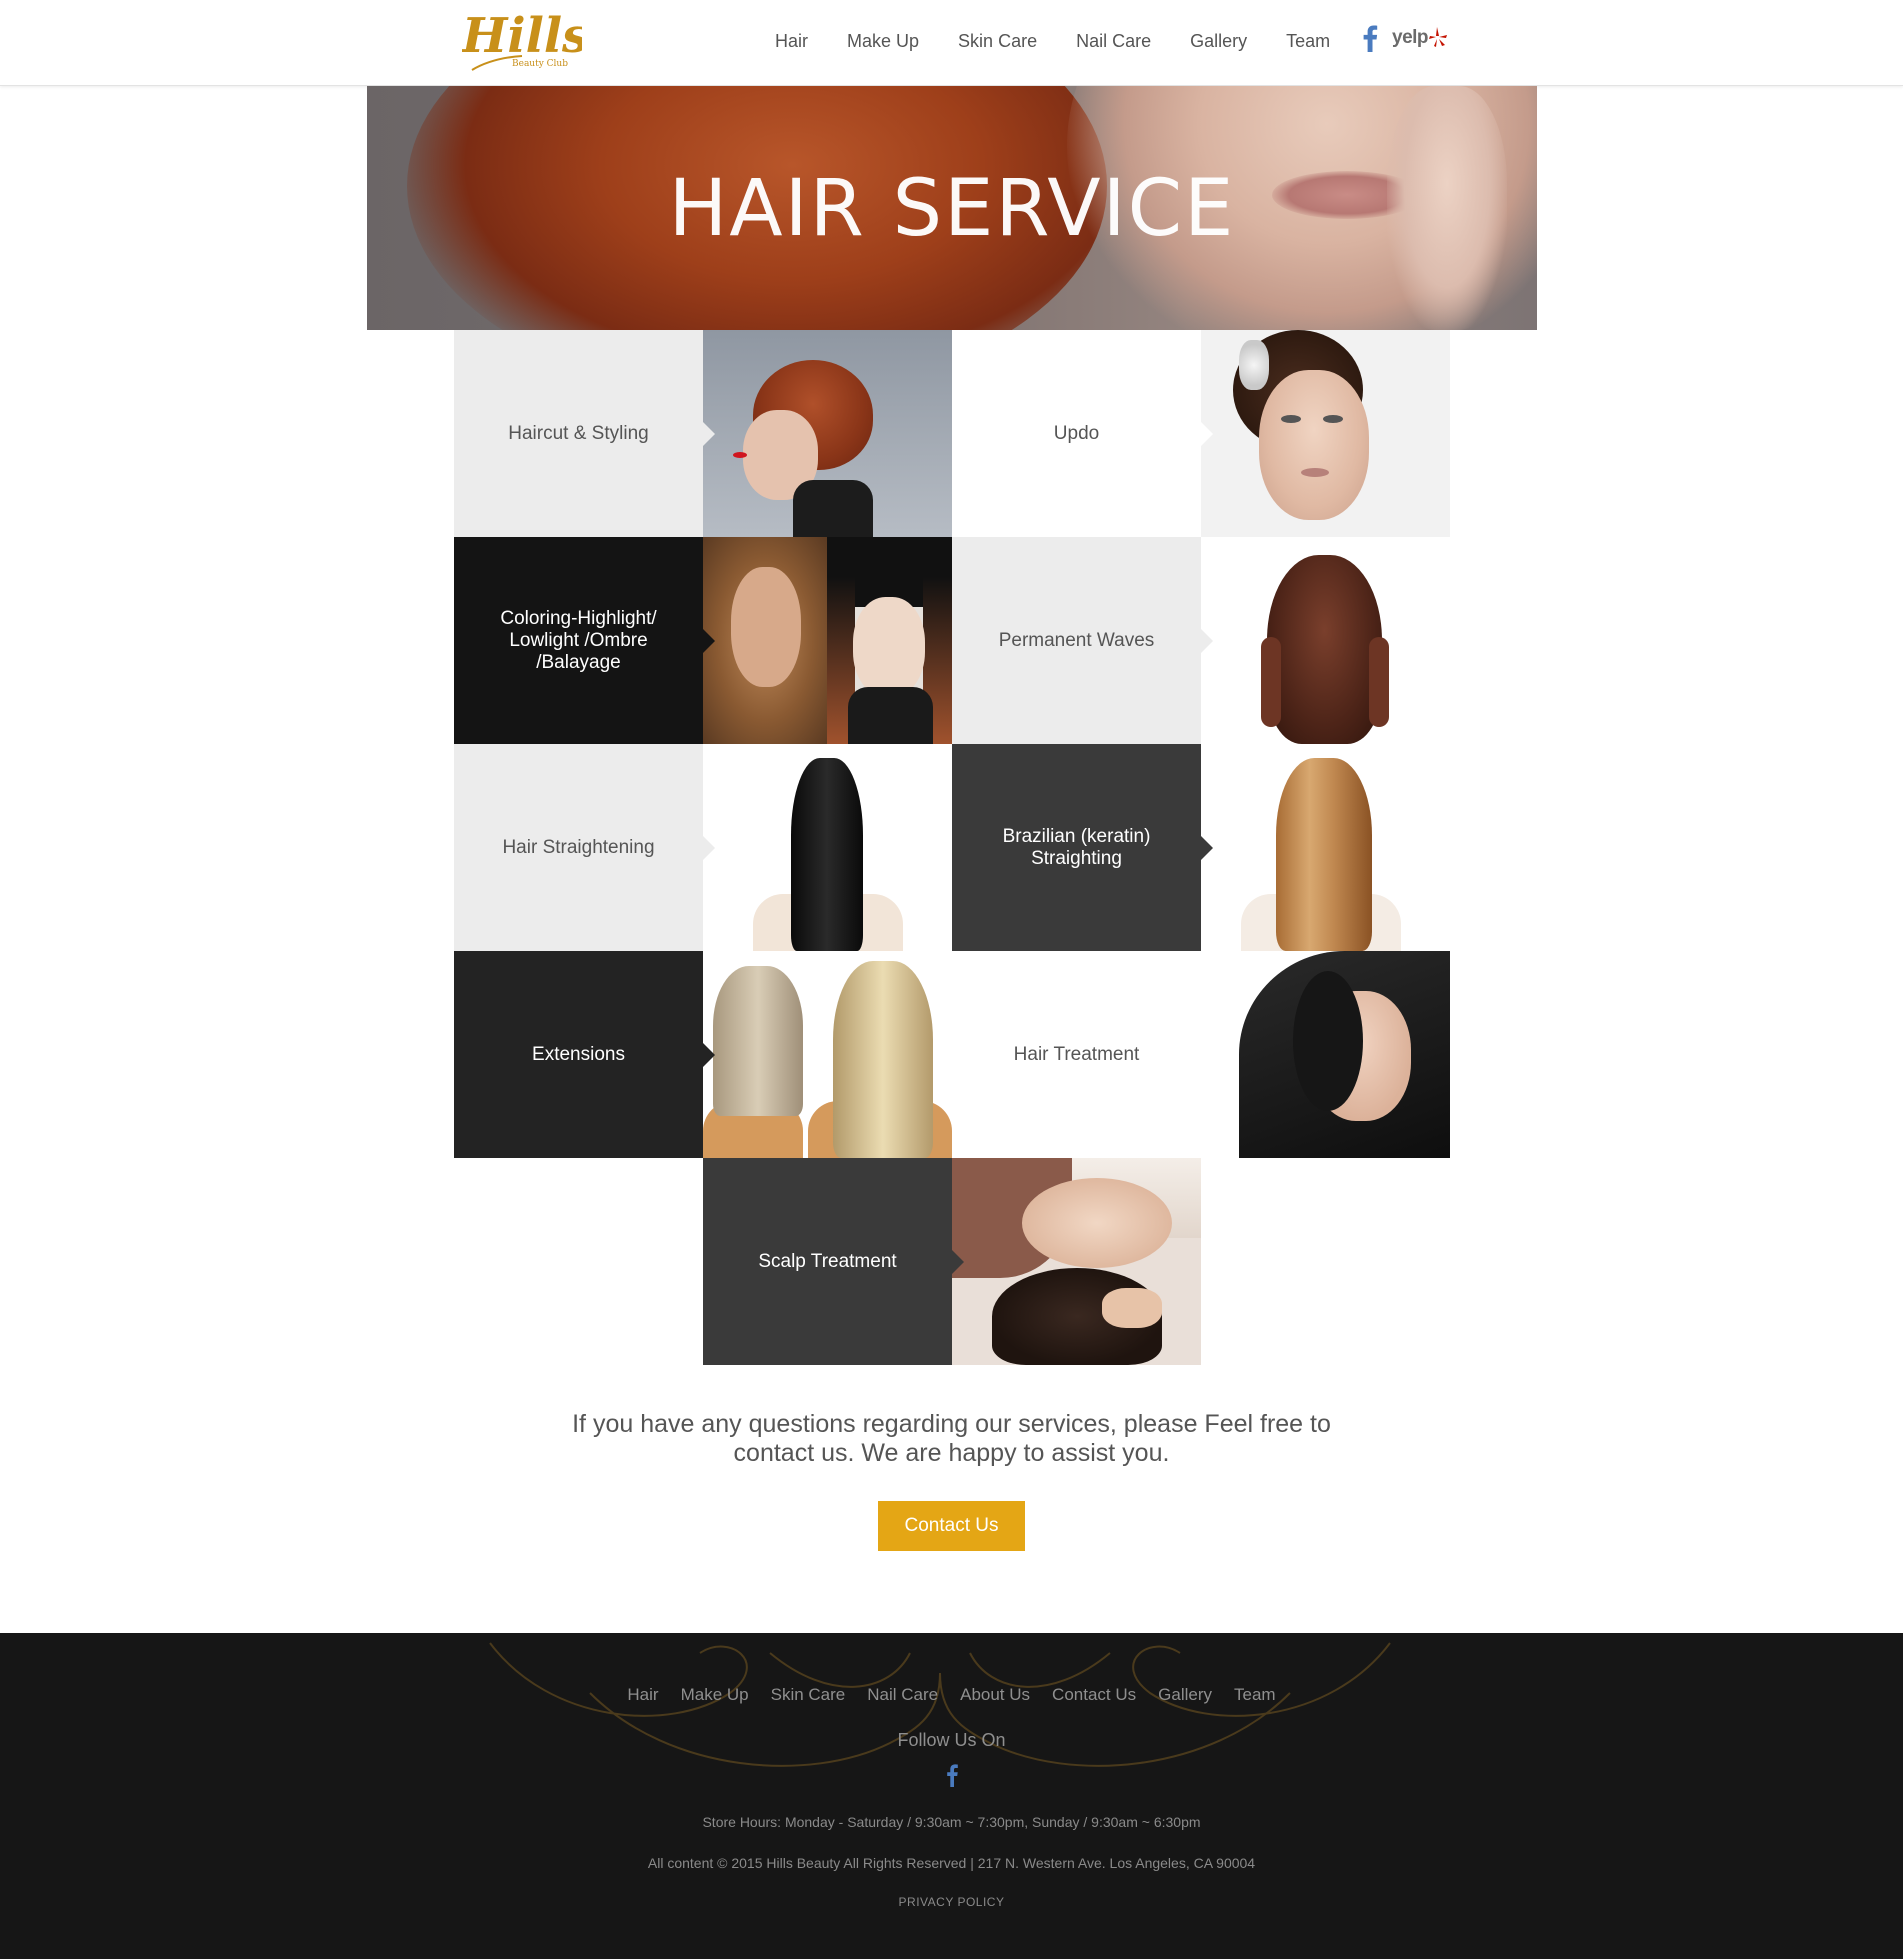 The image size is (1903, 1959). Describe the element at coordinates (715, 1695) in the screenshot. I see `footer-nav-make-up: Make Up` at that location.